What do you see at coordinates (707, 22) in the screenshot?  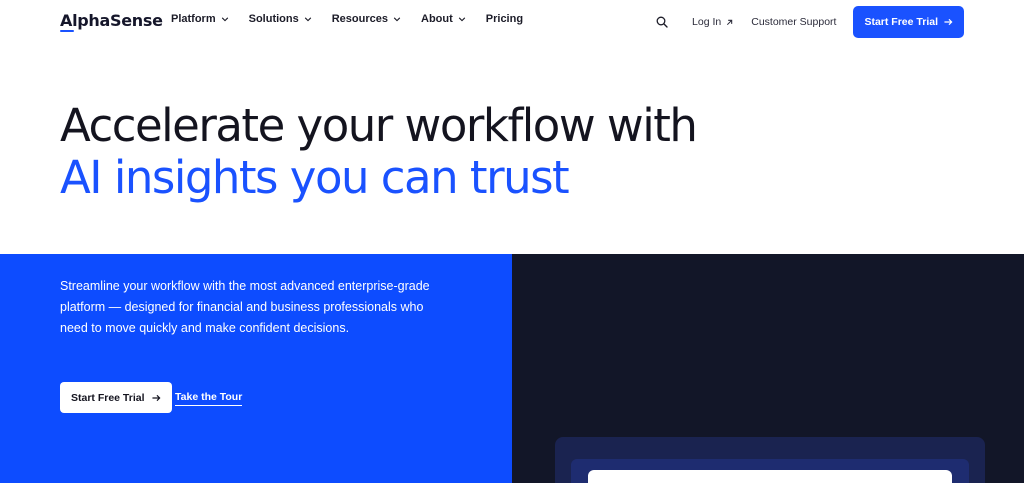 I see `login-label: Log In` at bounding box center [707, 22].